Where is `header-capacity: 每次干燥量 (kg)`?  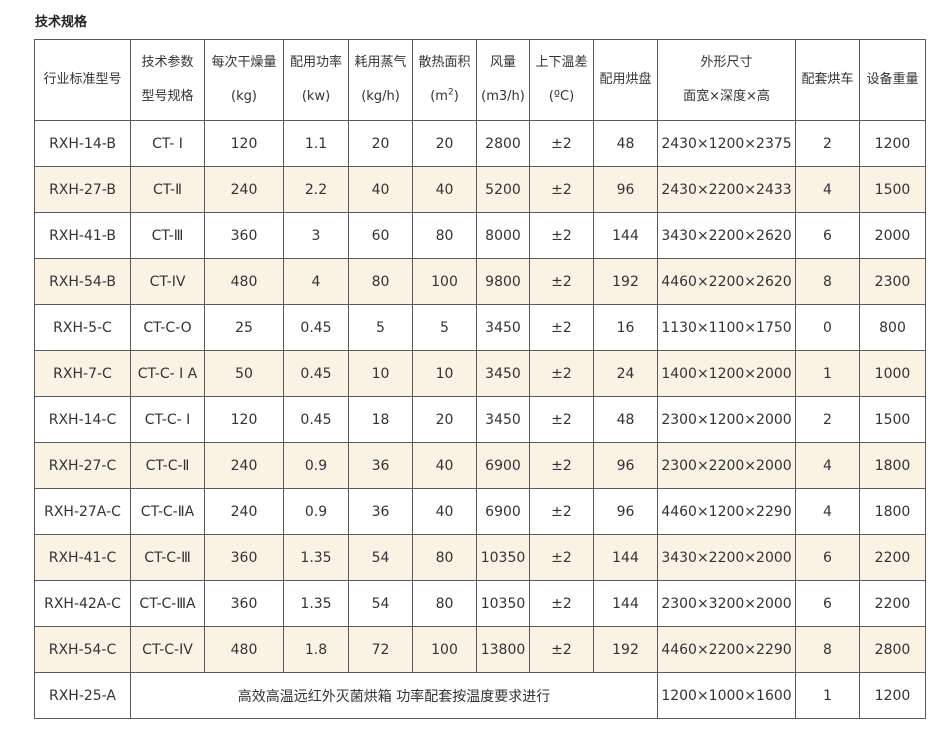
header-capacity: 每次干燥量 (kg) is located at coordinates (244, 80).